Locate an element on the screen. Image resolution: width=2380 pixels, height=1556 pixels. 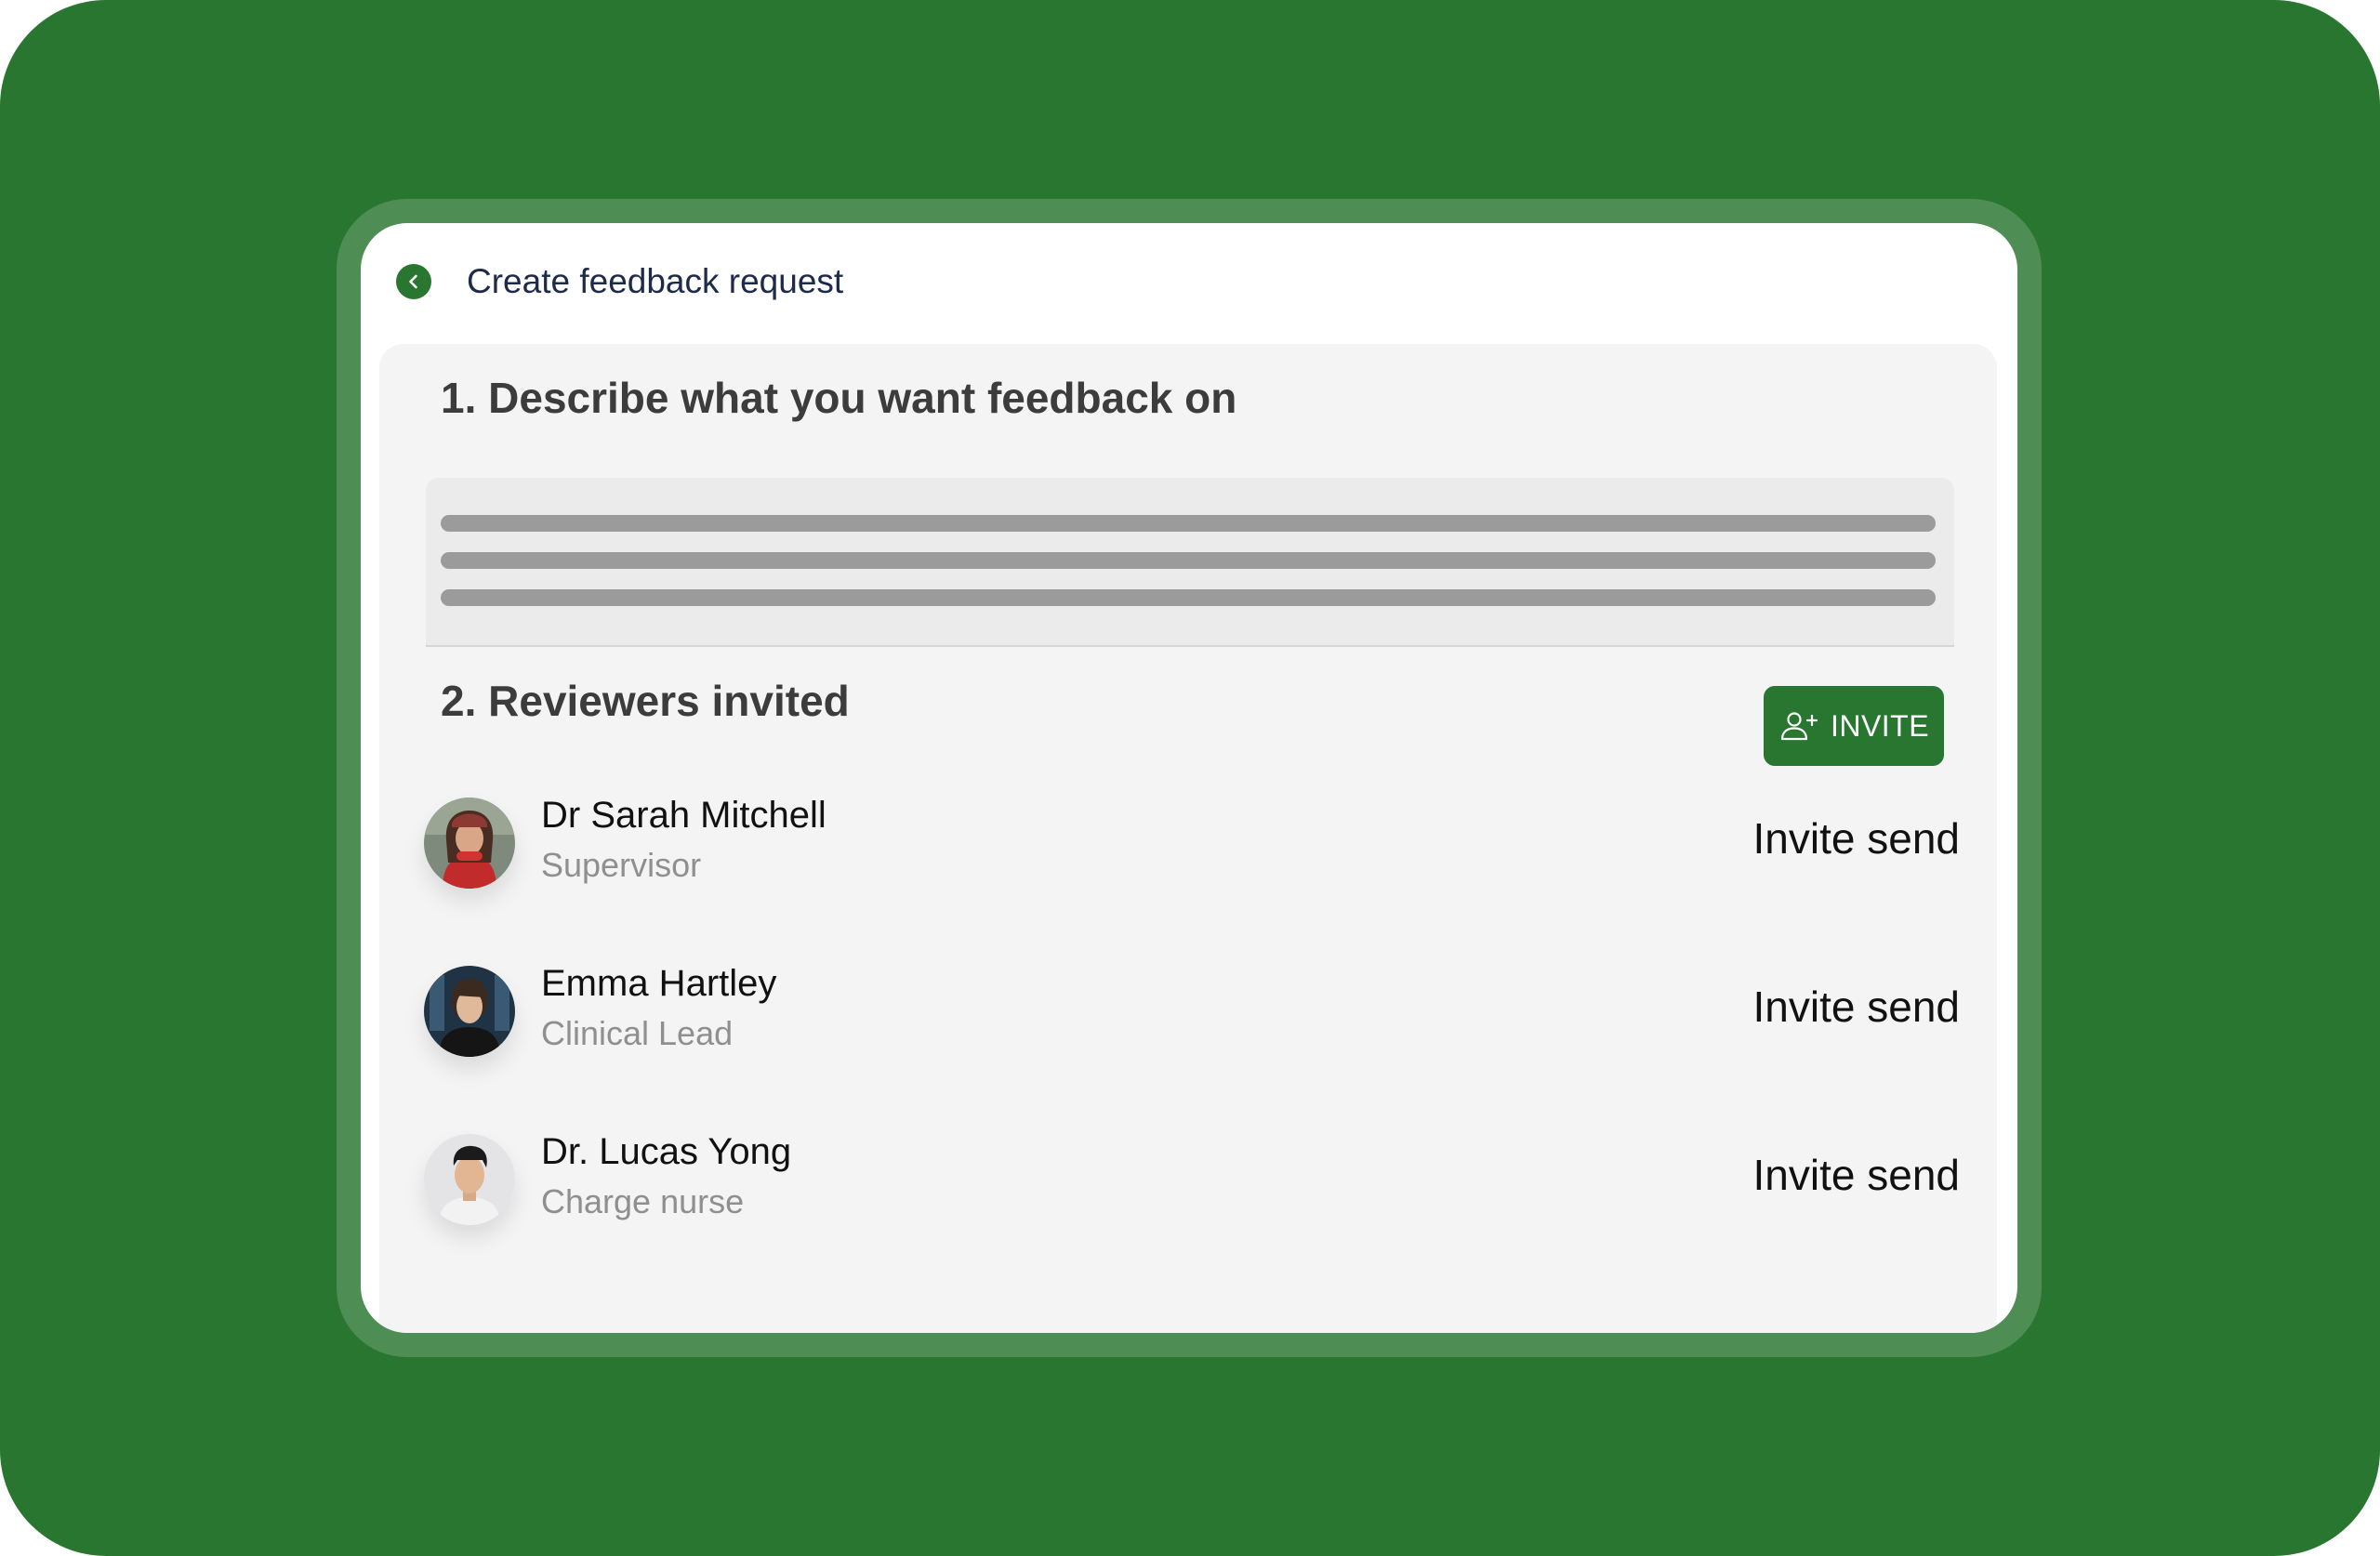
reviewer-role: Clinical Lead is located at coordinates (637, 1033).